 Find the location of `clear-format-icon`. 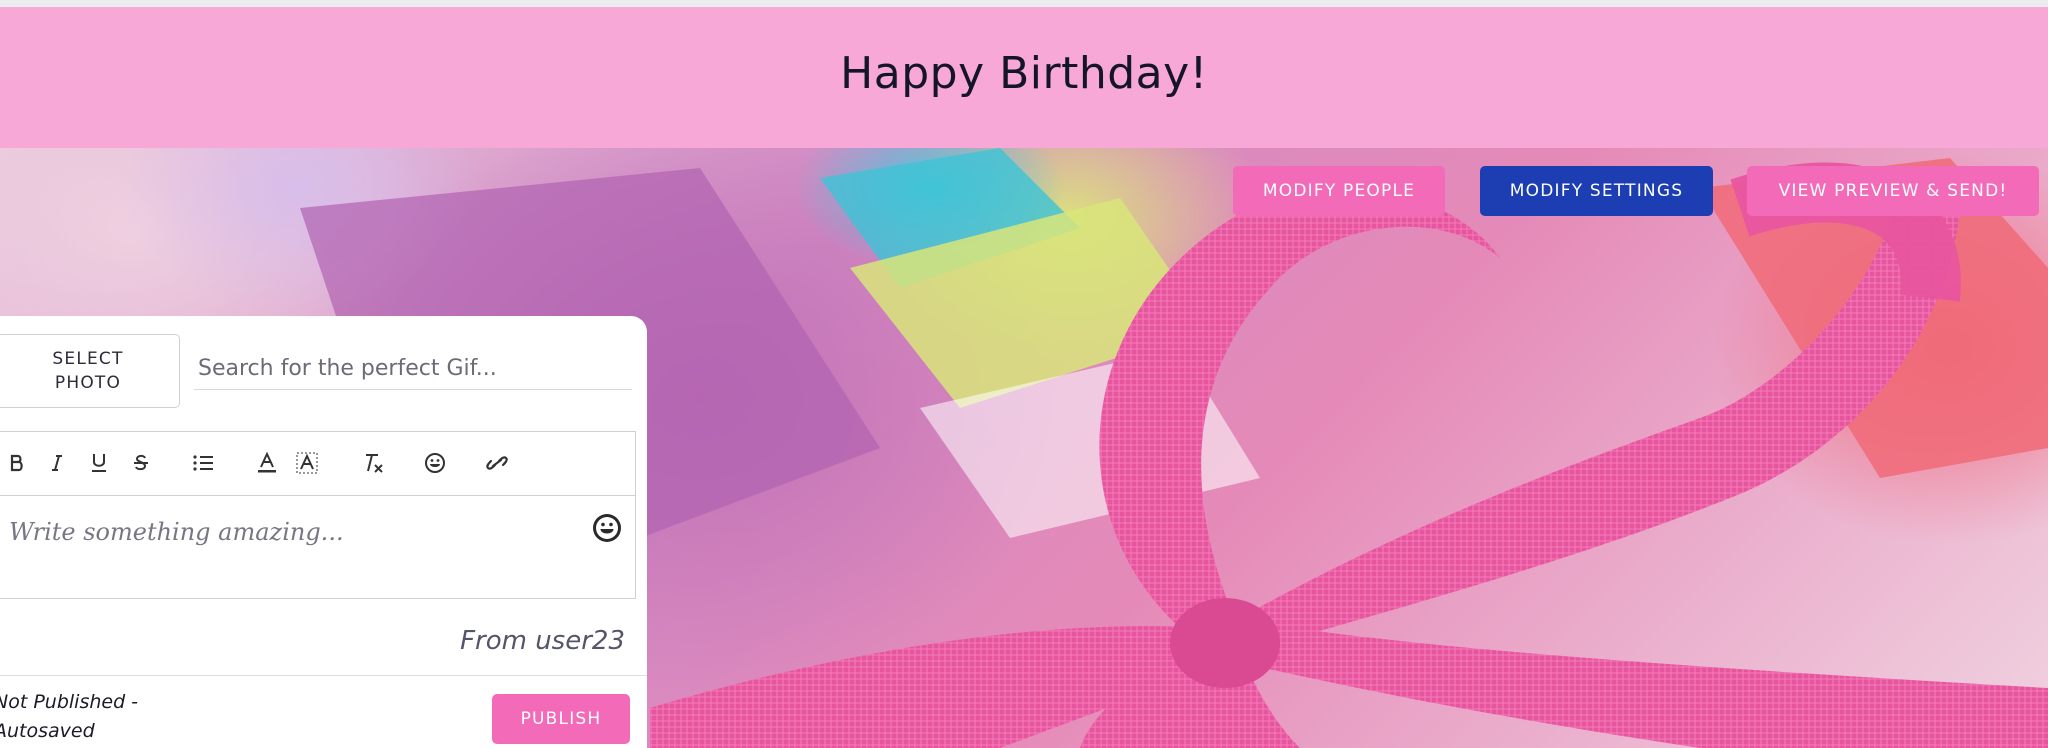

clear-format-icon is located at coordinates (373, 463).